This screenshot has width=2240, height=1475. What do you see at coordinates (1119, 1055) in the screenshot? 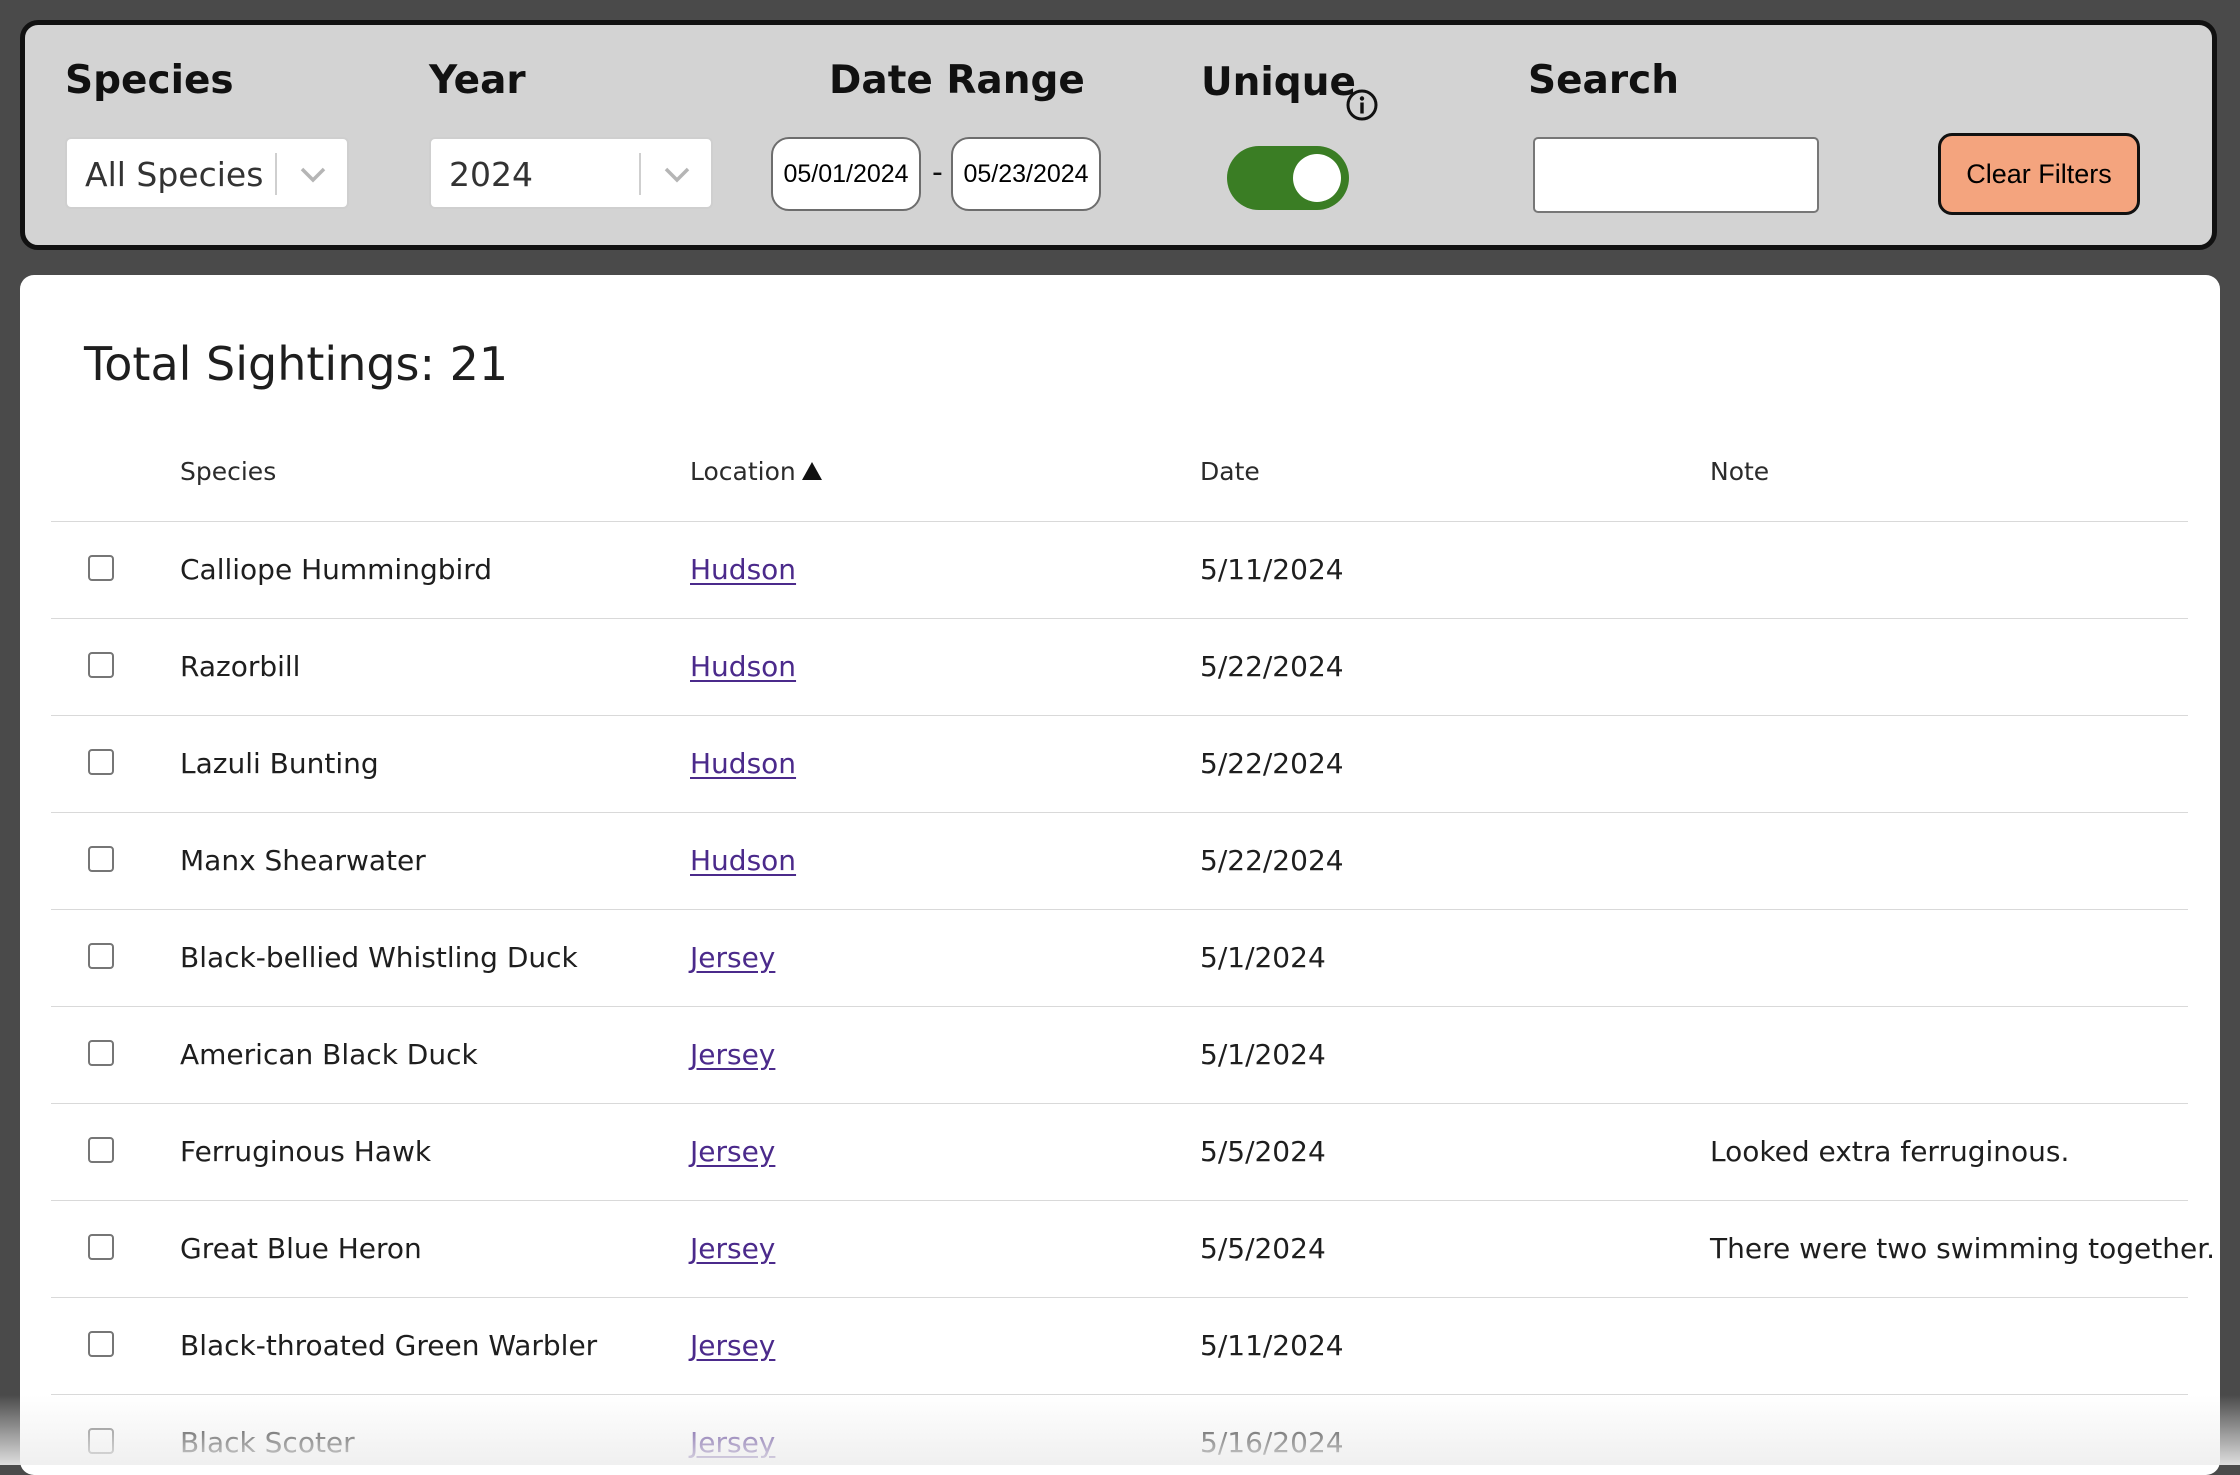
I see `table-row: American Black Duck Jersey 5/1/2024` at bounding box center [1119, 1055].